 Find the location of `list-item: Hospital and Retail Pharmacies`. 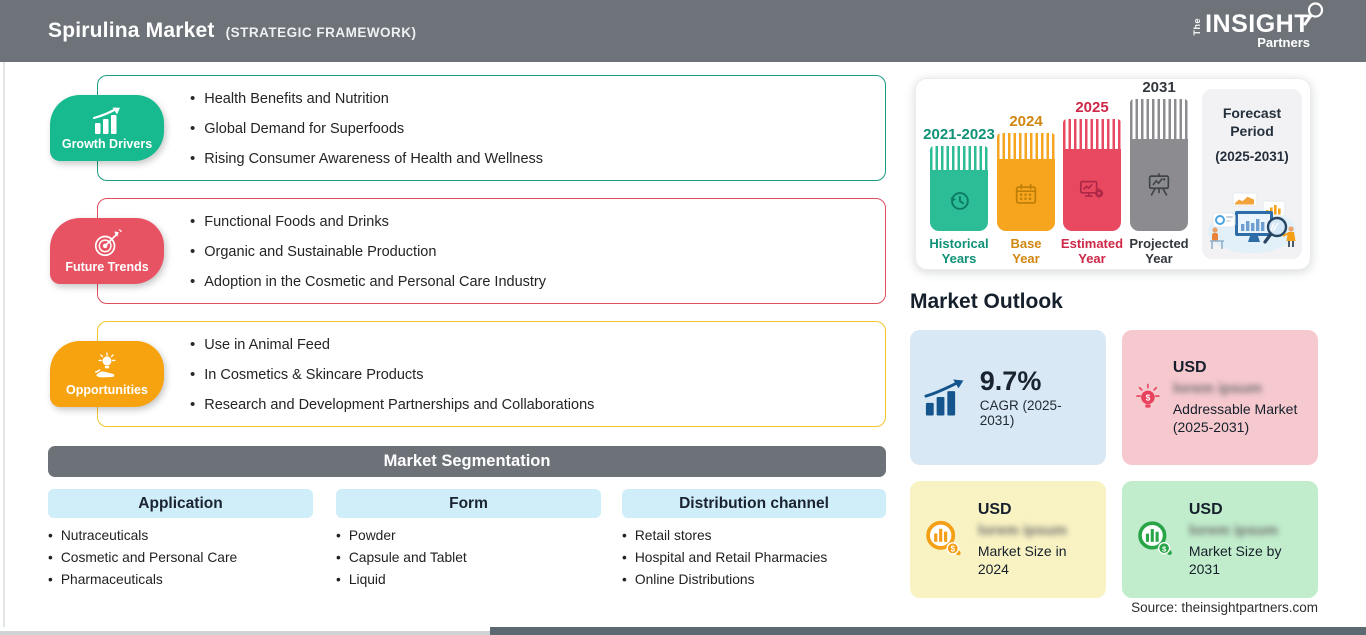

list-item: Hospital and Retail Pharmacies is located at coordinates (754, 557).